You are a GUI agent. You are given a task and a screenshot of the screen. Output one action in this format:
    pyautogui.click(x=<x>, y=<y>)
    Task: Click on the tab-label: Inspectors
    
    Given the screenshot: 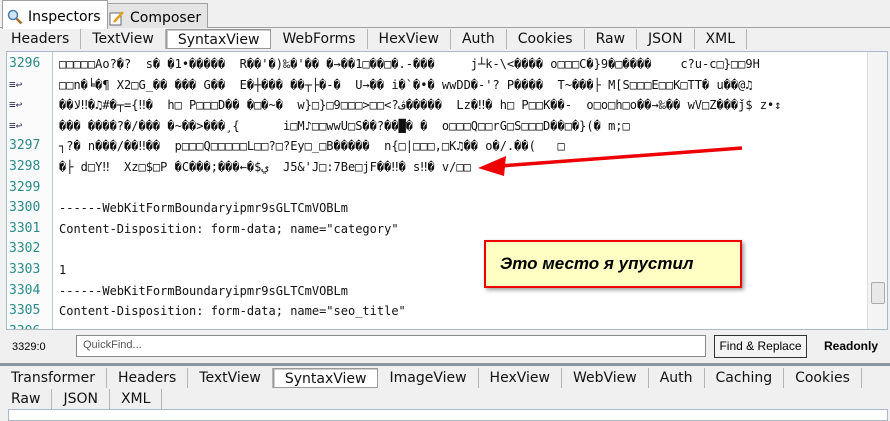 What is the action you would take?
    pyautogui.click(x=64, y=17)
    